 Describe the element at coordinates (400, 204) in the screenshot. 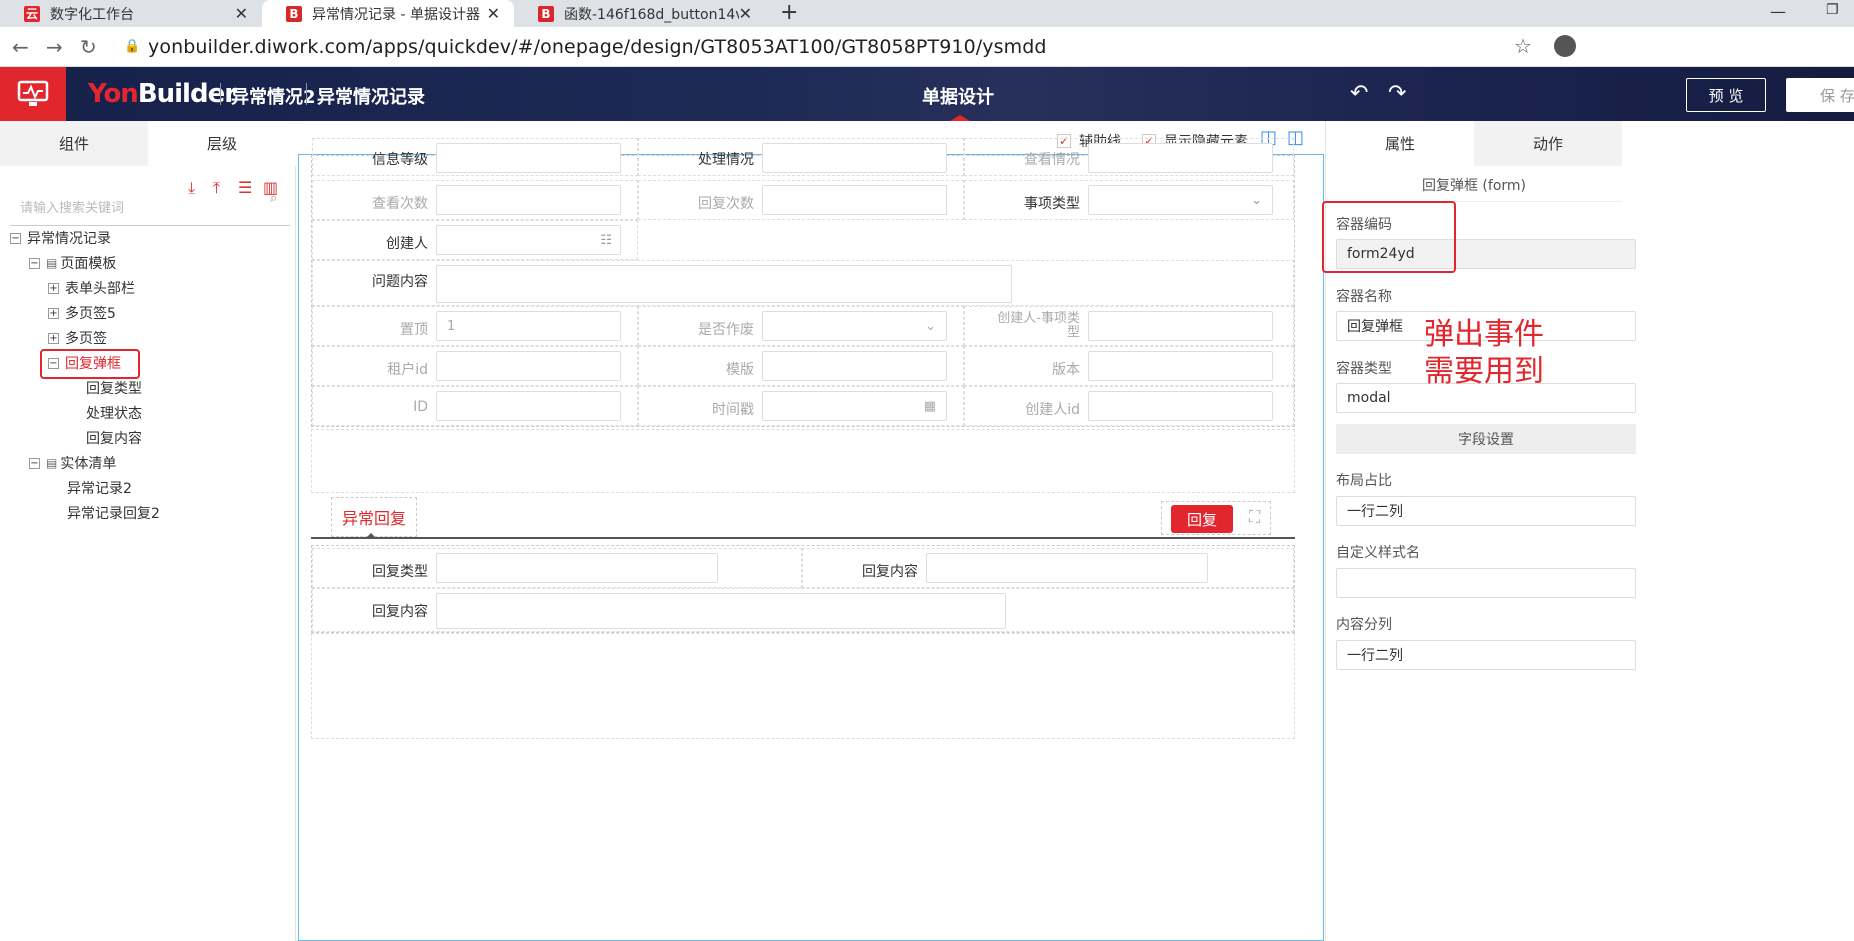

I see `field-label: 查看次数` at that location.